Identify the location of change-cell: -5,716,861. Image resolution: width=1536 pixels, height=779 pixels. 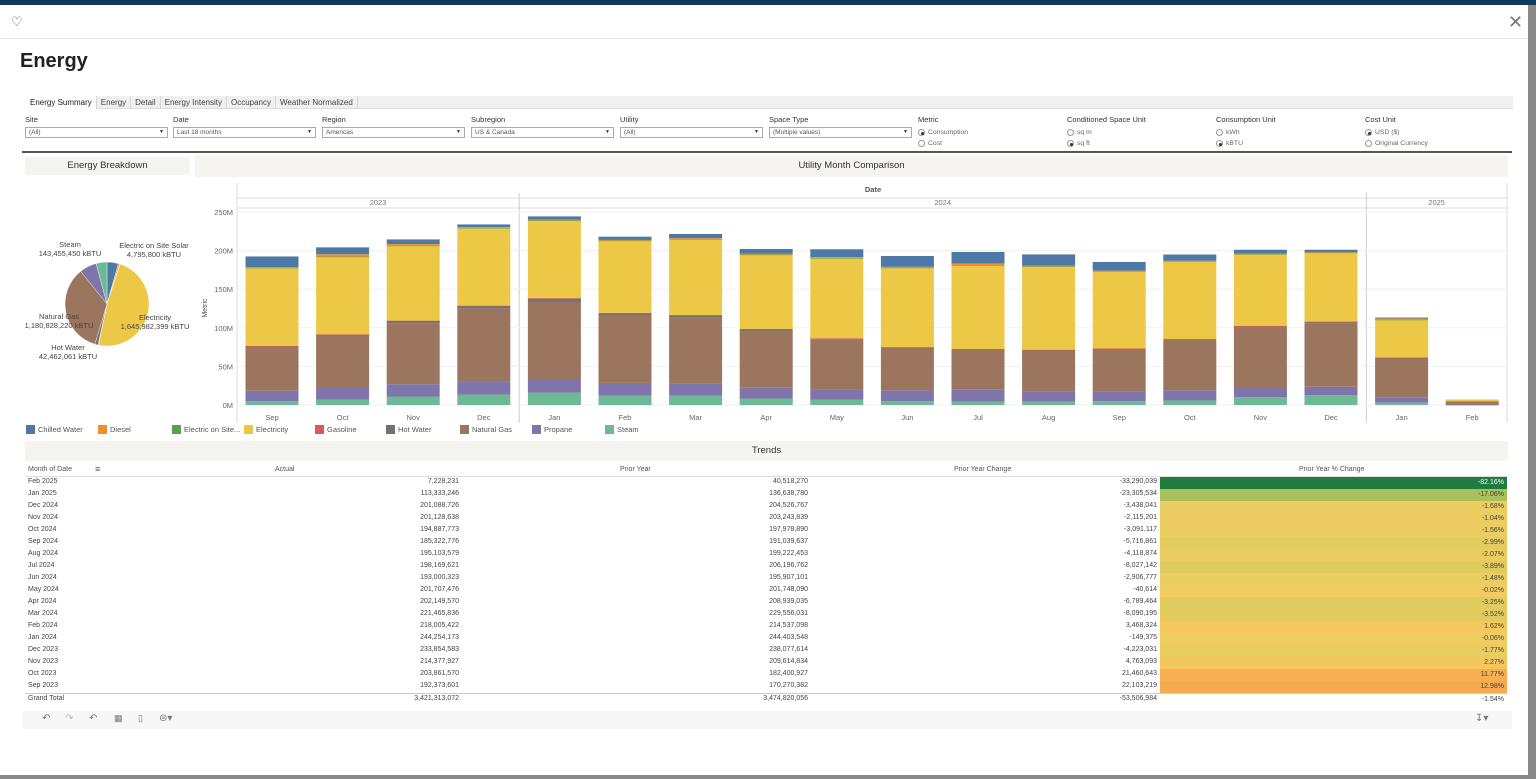
(1140, 541).